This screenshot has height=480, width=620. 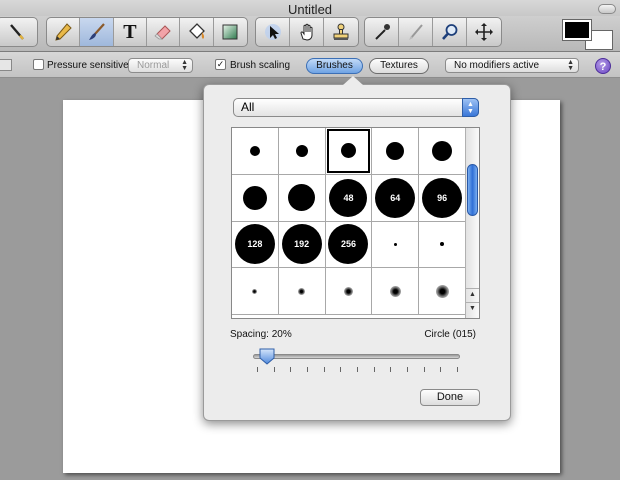 I want to click on brush-preview: 96, so click(x=442, y=197).